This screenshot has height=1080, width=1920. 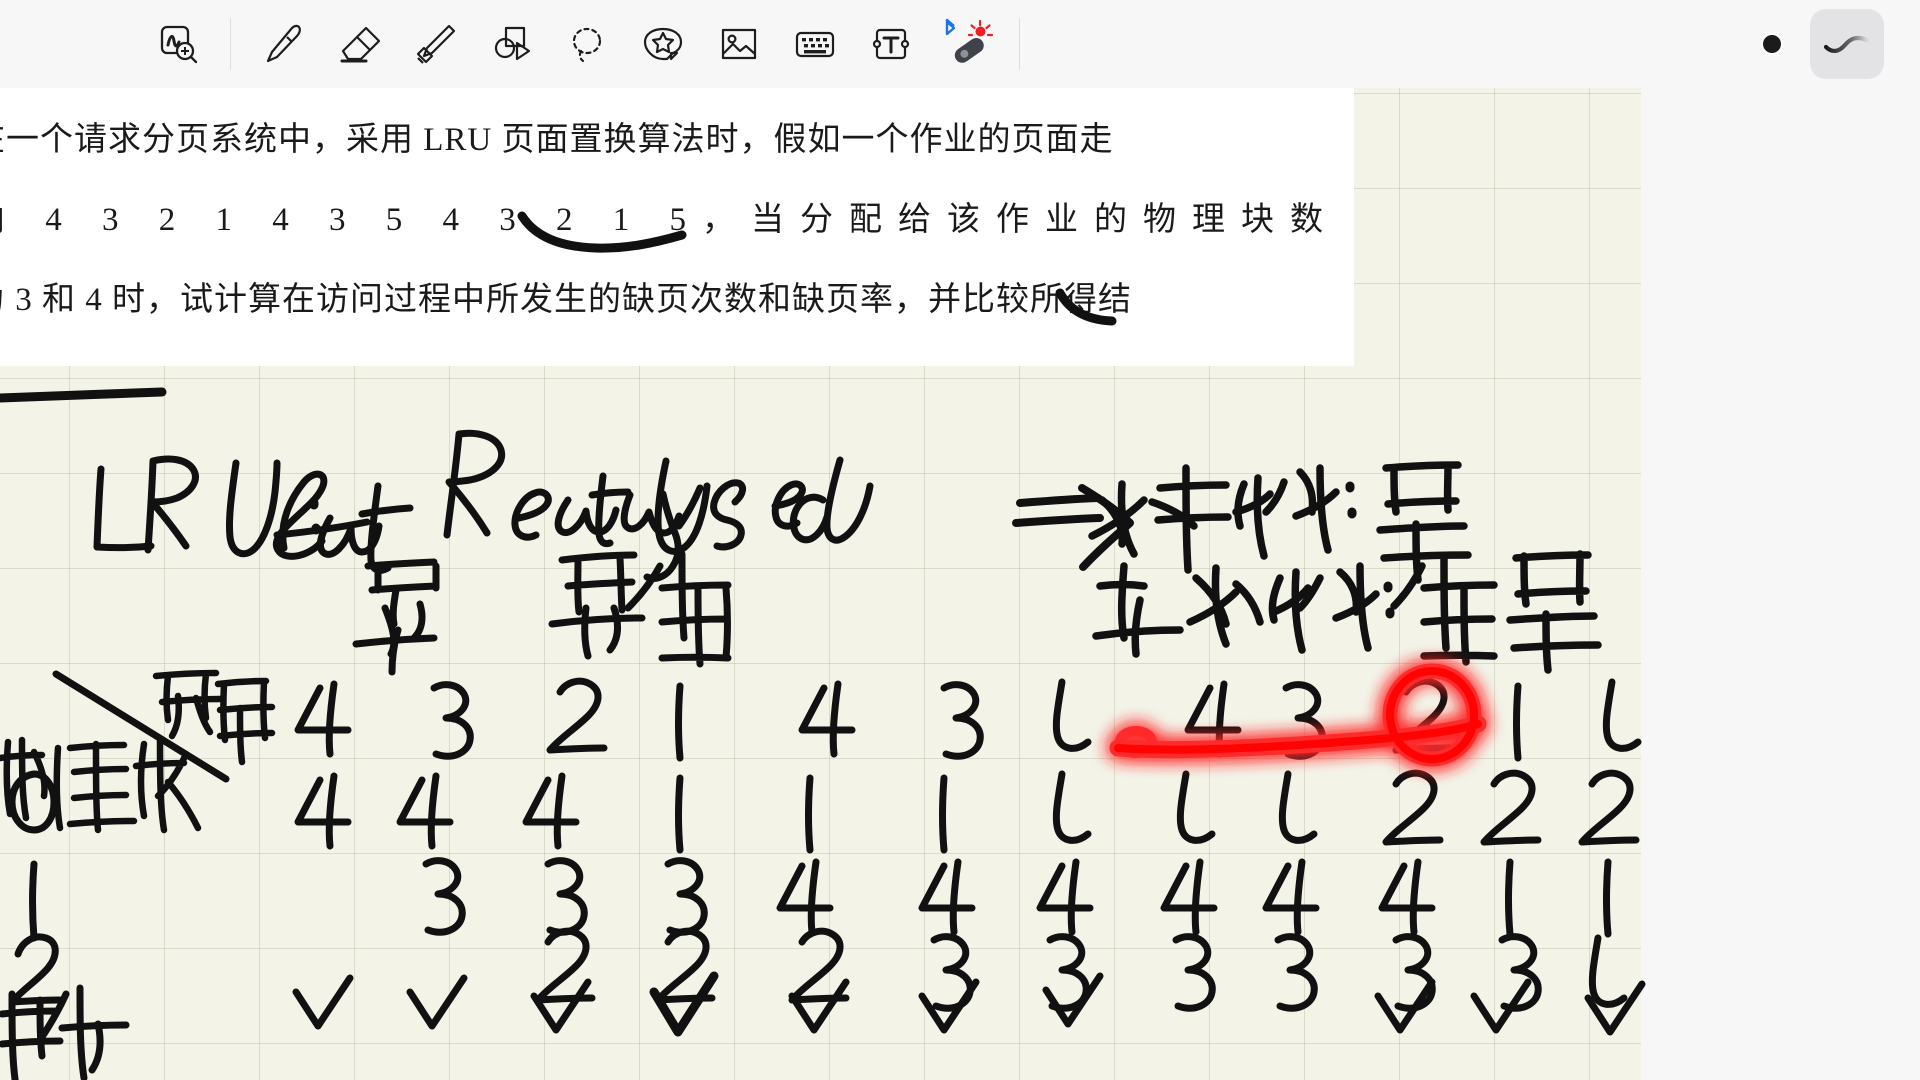 I want to click on color-swatch-button, so click(x=1772, y=44).